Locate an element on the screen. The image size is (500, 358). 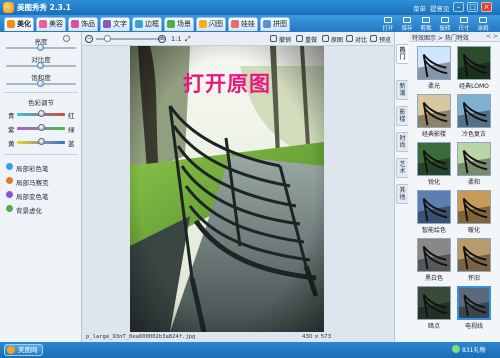
app-logo-icon is located at coordinates (8, 7).